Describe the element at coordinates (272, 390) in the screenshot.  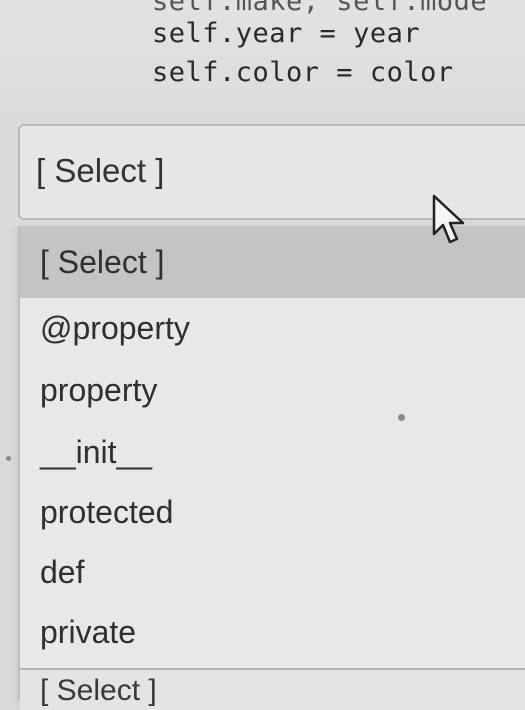
I see `dropdown-option-property: property` at that location.